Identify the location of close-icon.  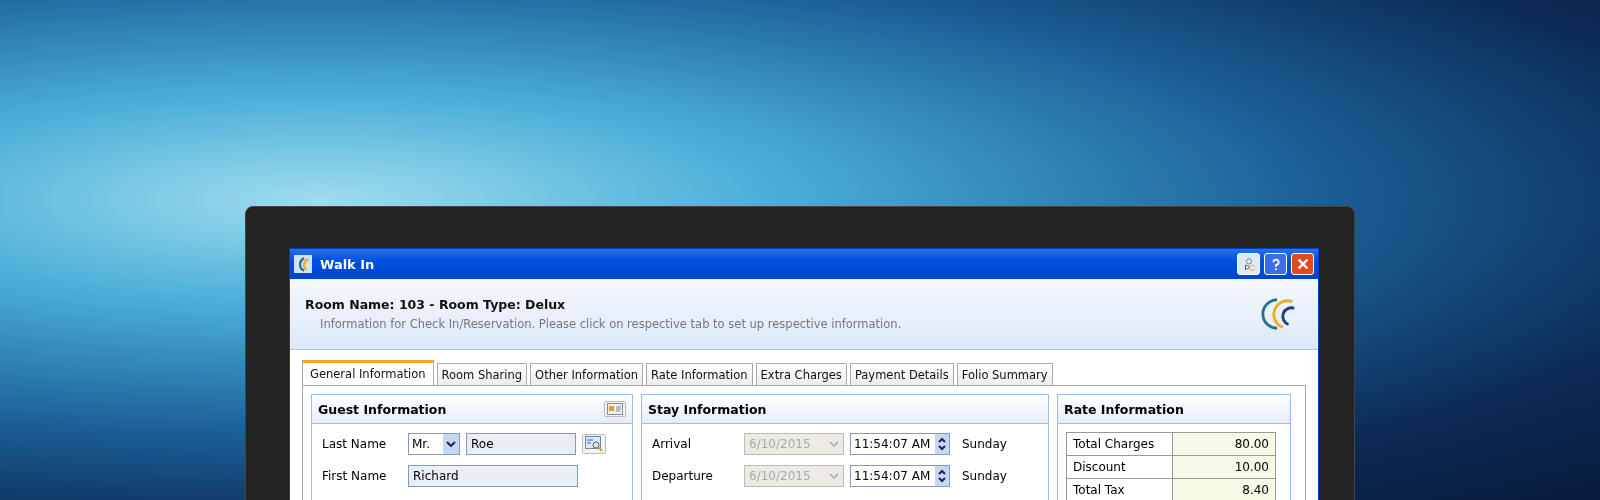
(1302, 264).